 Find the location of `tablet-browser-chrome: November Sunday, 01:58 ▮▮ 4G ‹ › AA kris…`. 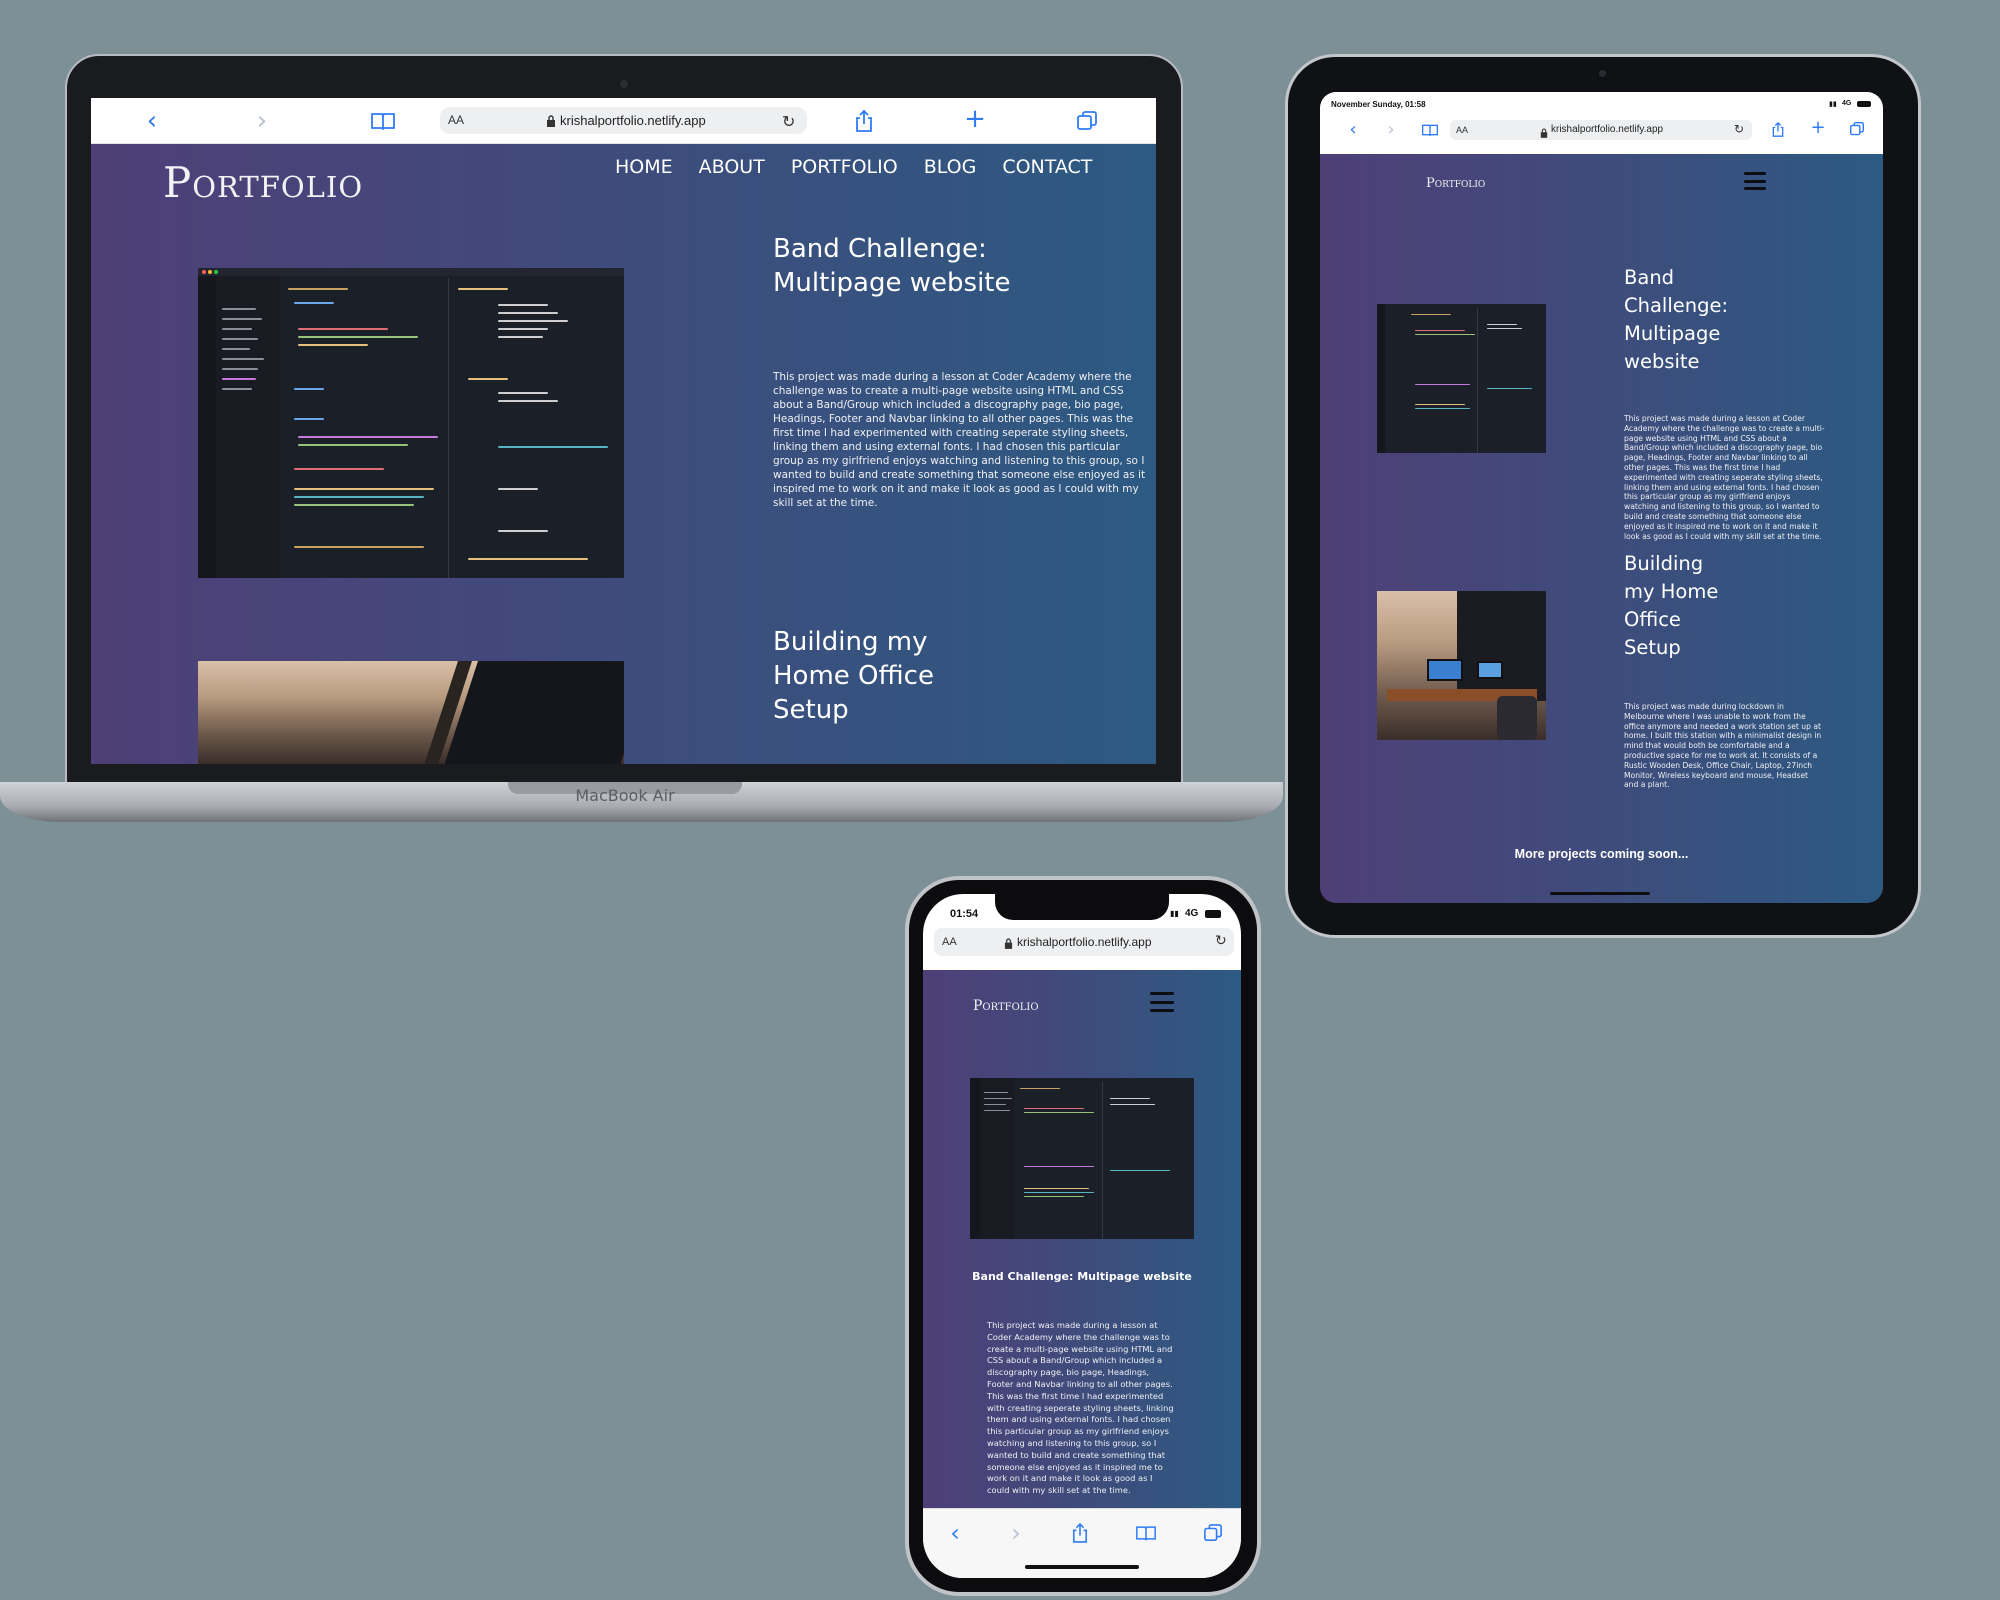

tablet-browser-chrome: November Sunday, 01:58 ▮▮ 4G ‹ › AA kris… is located at coordinates (1601, 123).